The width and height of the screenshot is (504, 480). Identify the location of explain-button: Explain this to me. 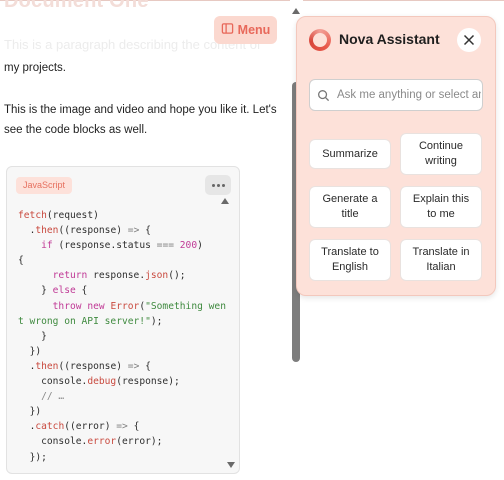
(441, 207).